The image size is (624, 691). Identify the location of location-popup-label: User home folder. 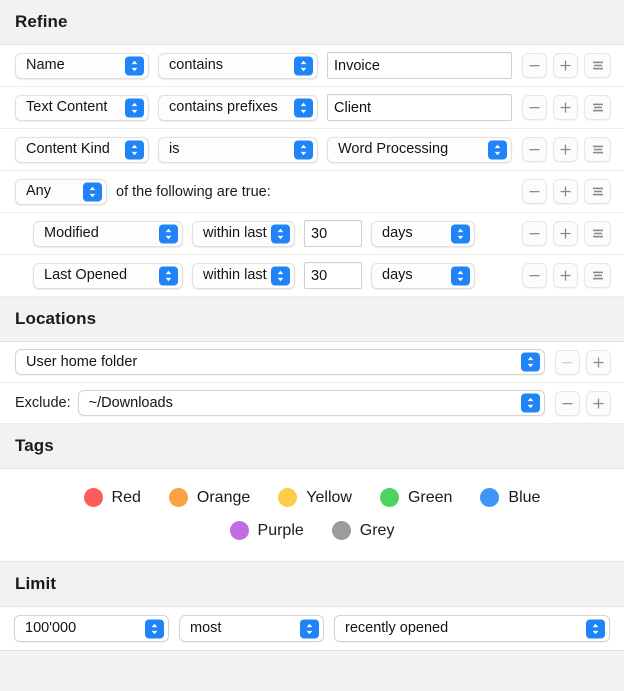
(82, 361).